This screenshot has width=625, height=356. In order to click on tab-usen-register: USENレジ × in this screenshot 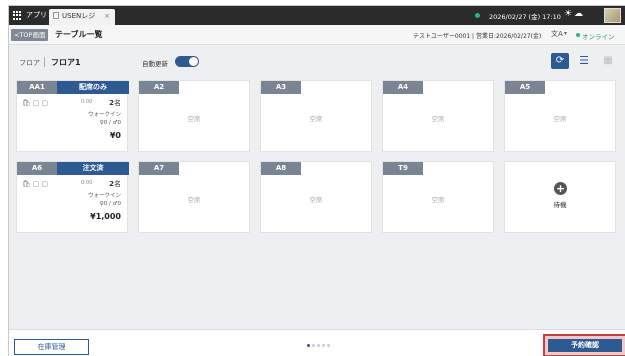, I will do `click(82, 17)`.